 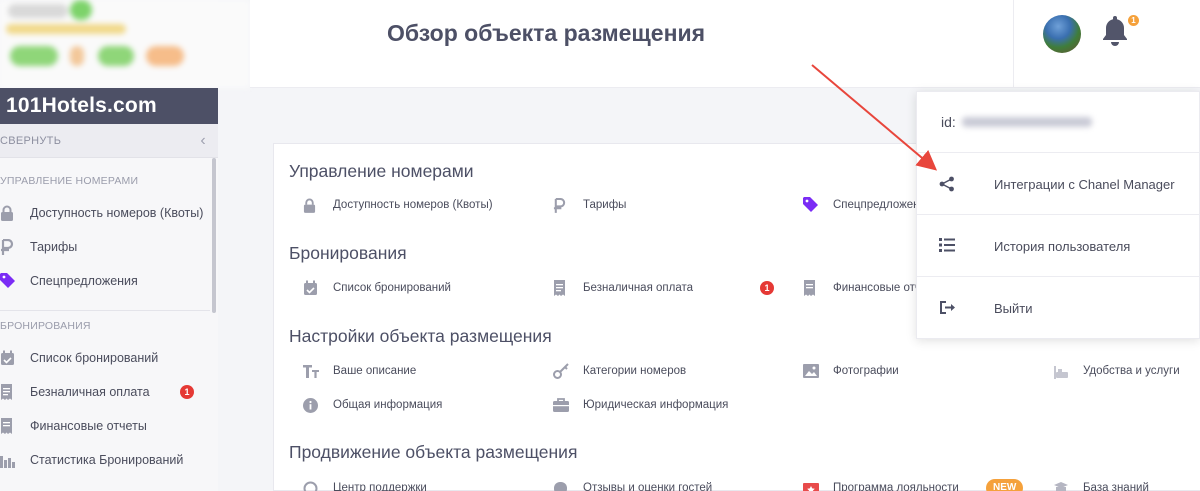 I want to click on link-label: Безналичная оплата, so click(x=638, y=288).